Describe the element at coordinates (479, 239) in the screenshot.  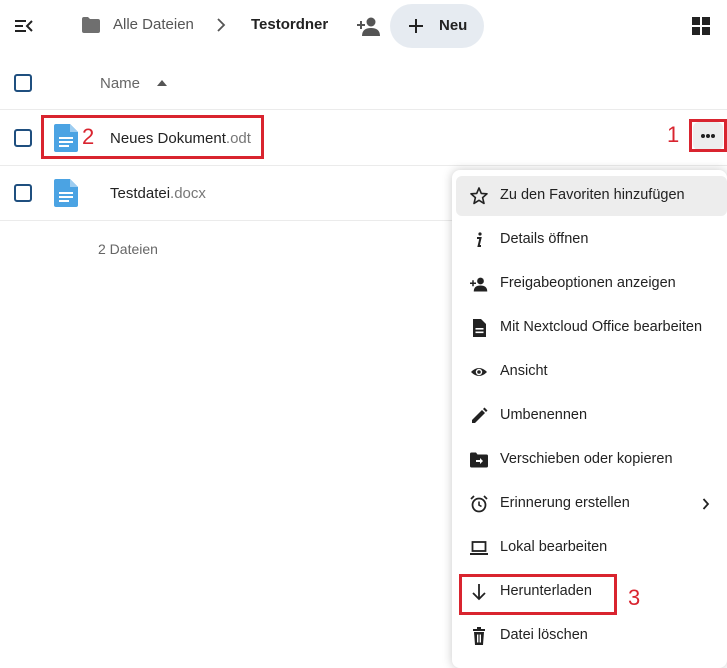
I see `info-icon` at that location.